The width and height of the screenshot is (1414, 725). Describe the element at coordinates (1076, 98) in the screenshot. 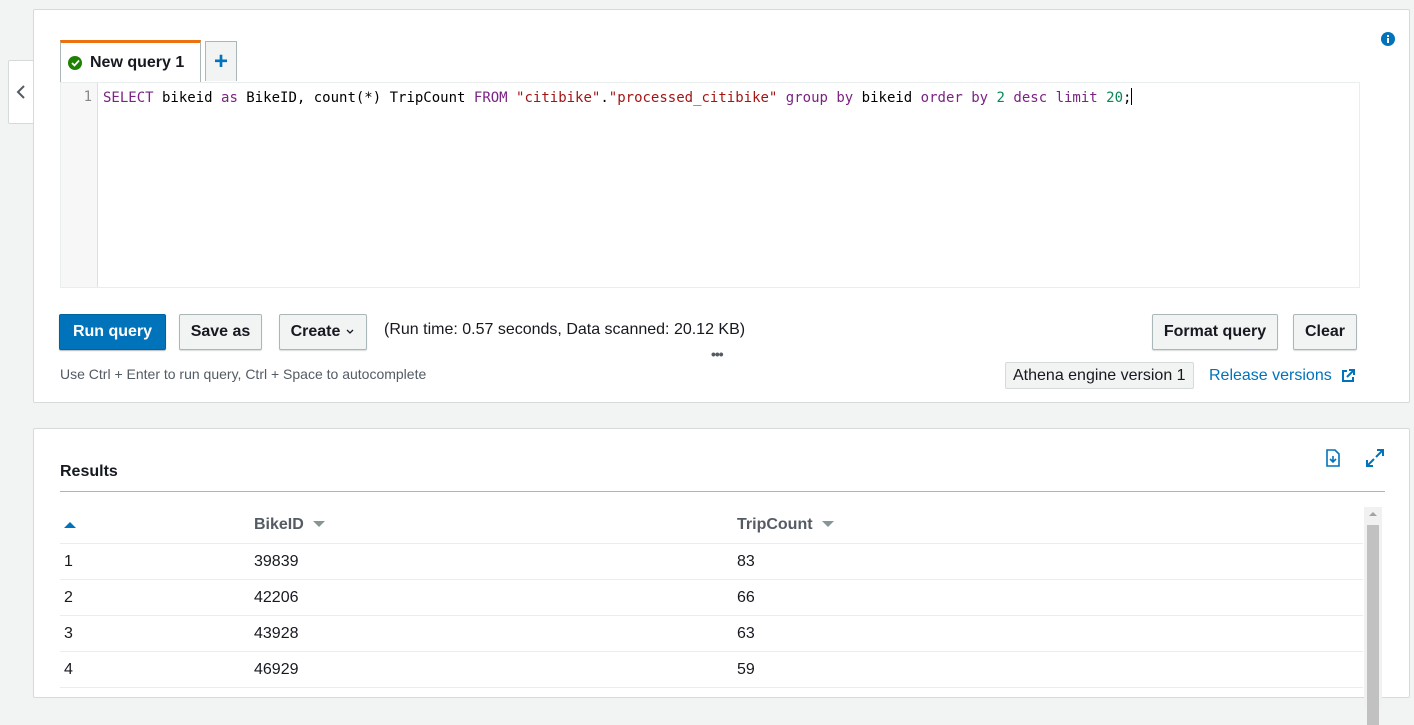

I see `code-token: limit` at that location.